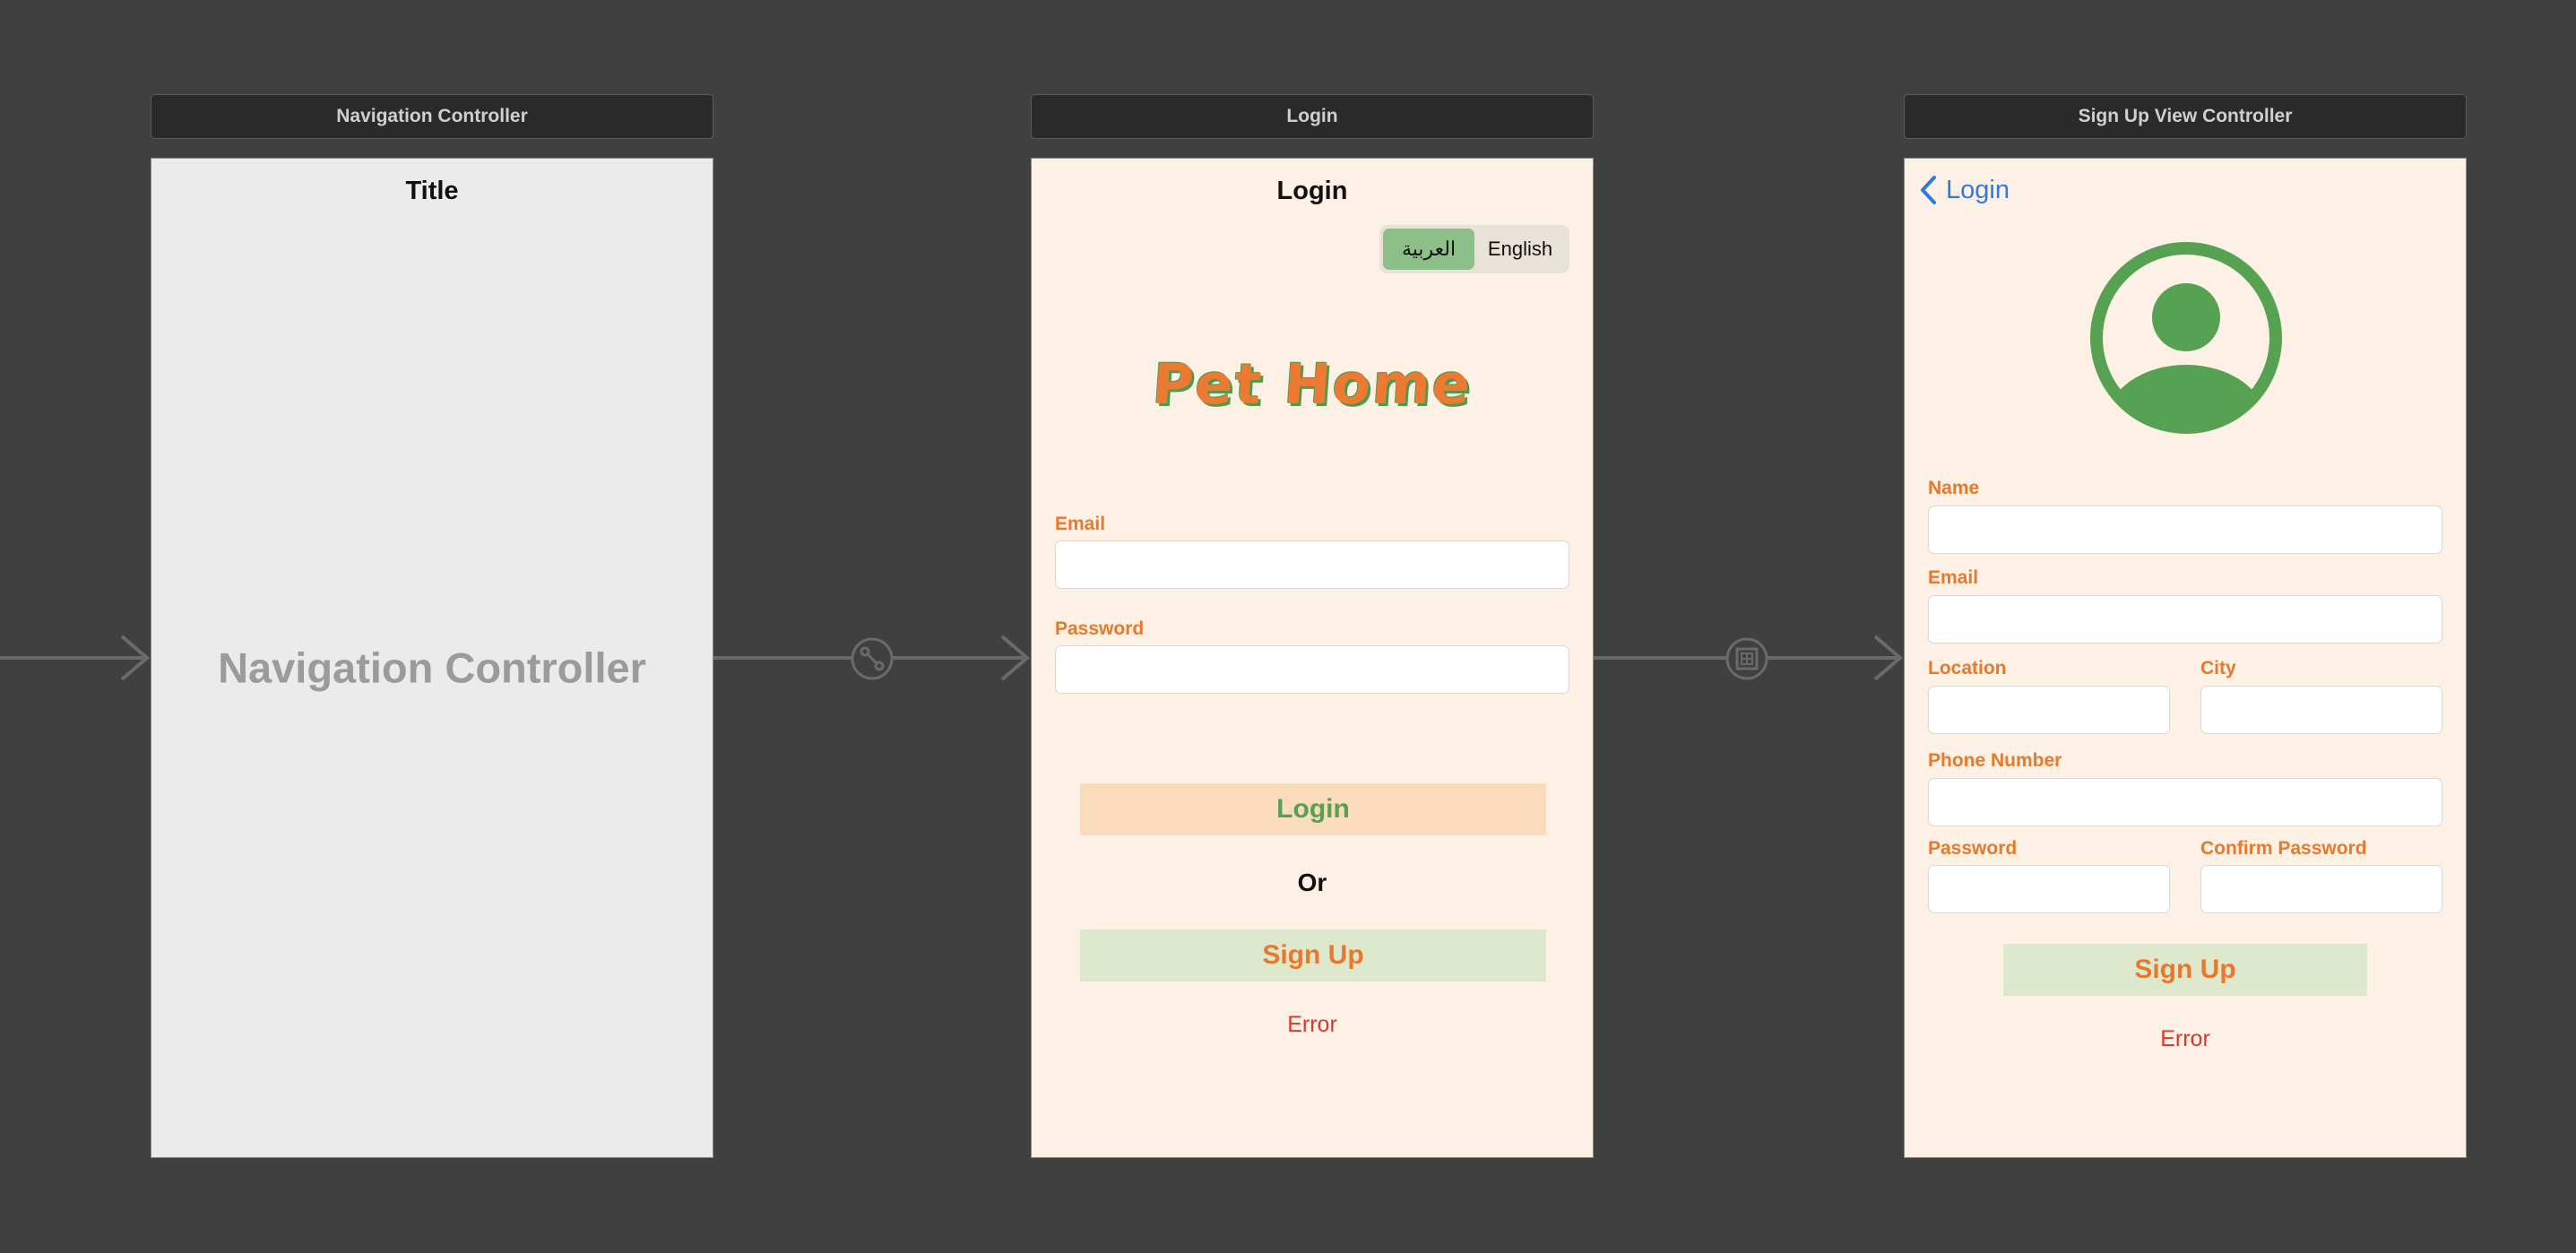 Image resolution: width=2576 pixels, height=1253 pixels. What do you see at coordinates (432, 668) in the screenshot?
I see `scene-placeholder-label: Navigation Controller` at bounding box center [432, 668].